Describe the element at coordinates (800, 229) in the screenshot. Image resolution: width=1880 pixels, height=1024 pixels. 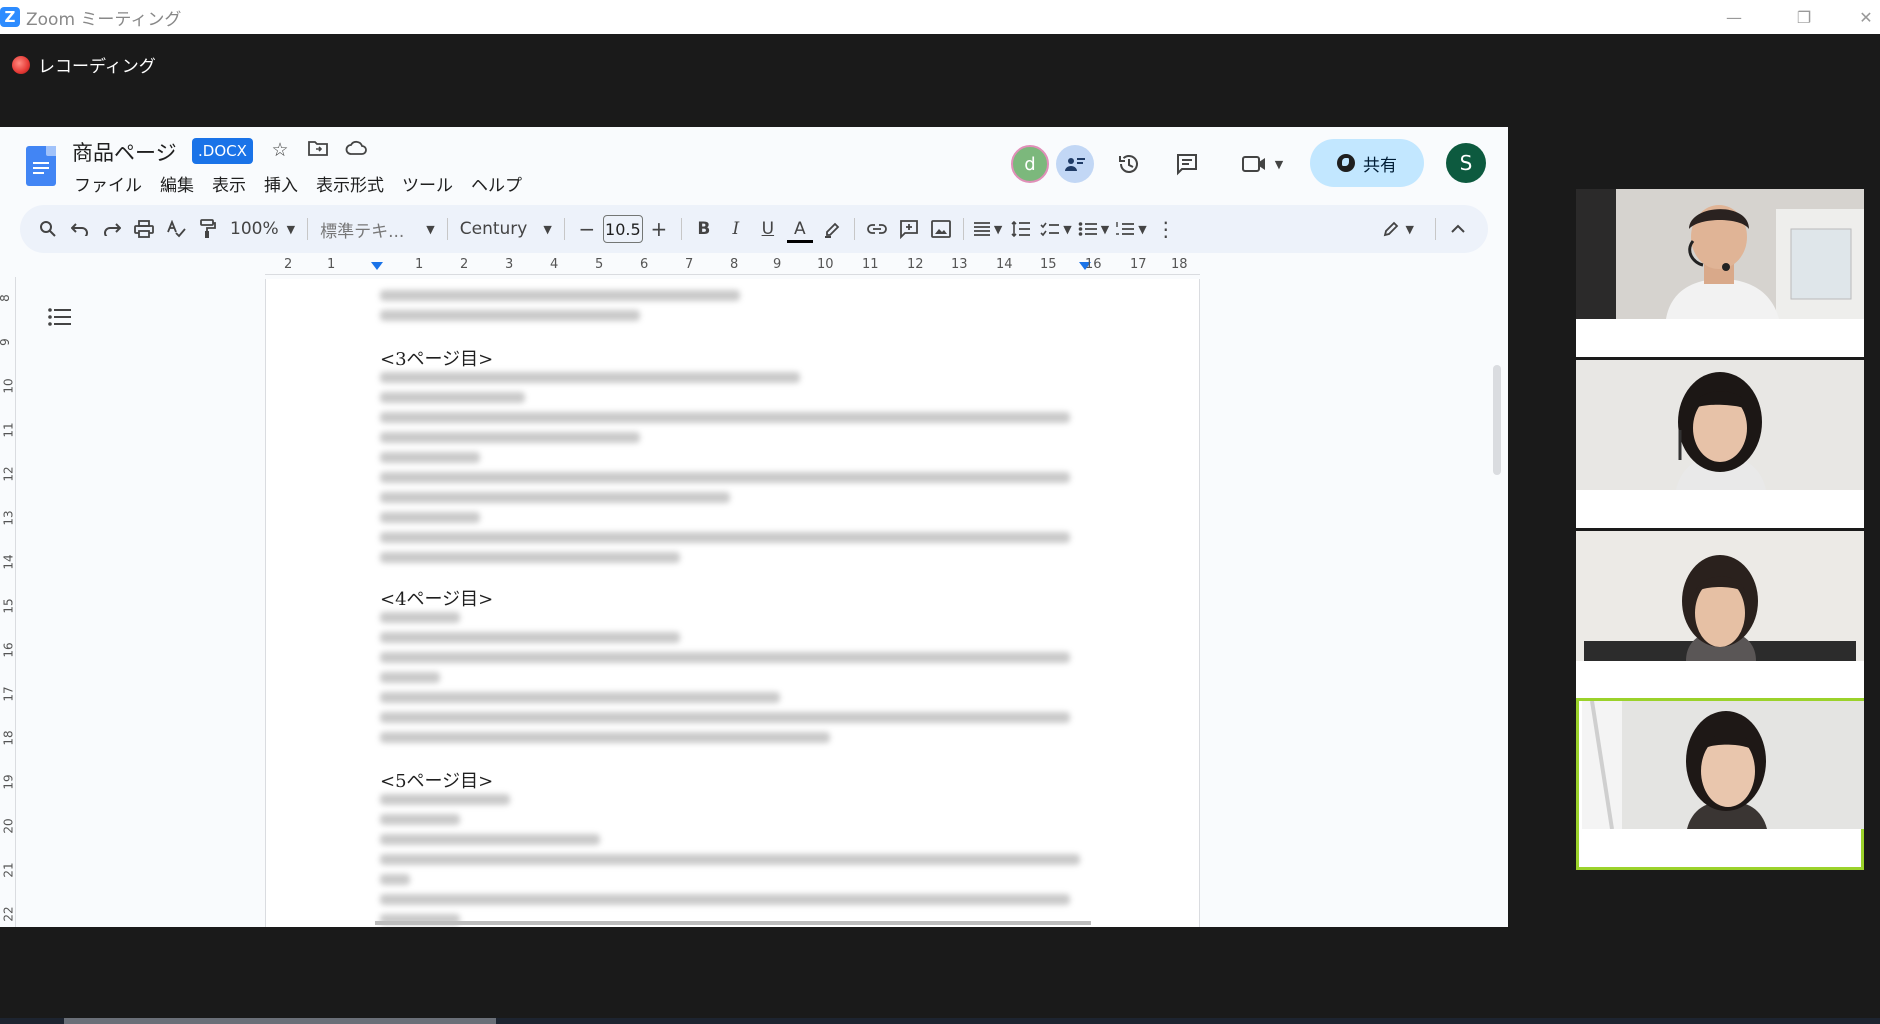
I see `text-color-button: A` at that location.